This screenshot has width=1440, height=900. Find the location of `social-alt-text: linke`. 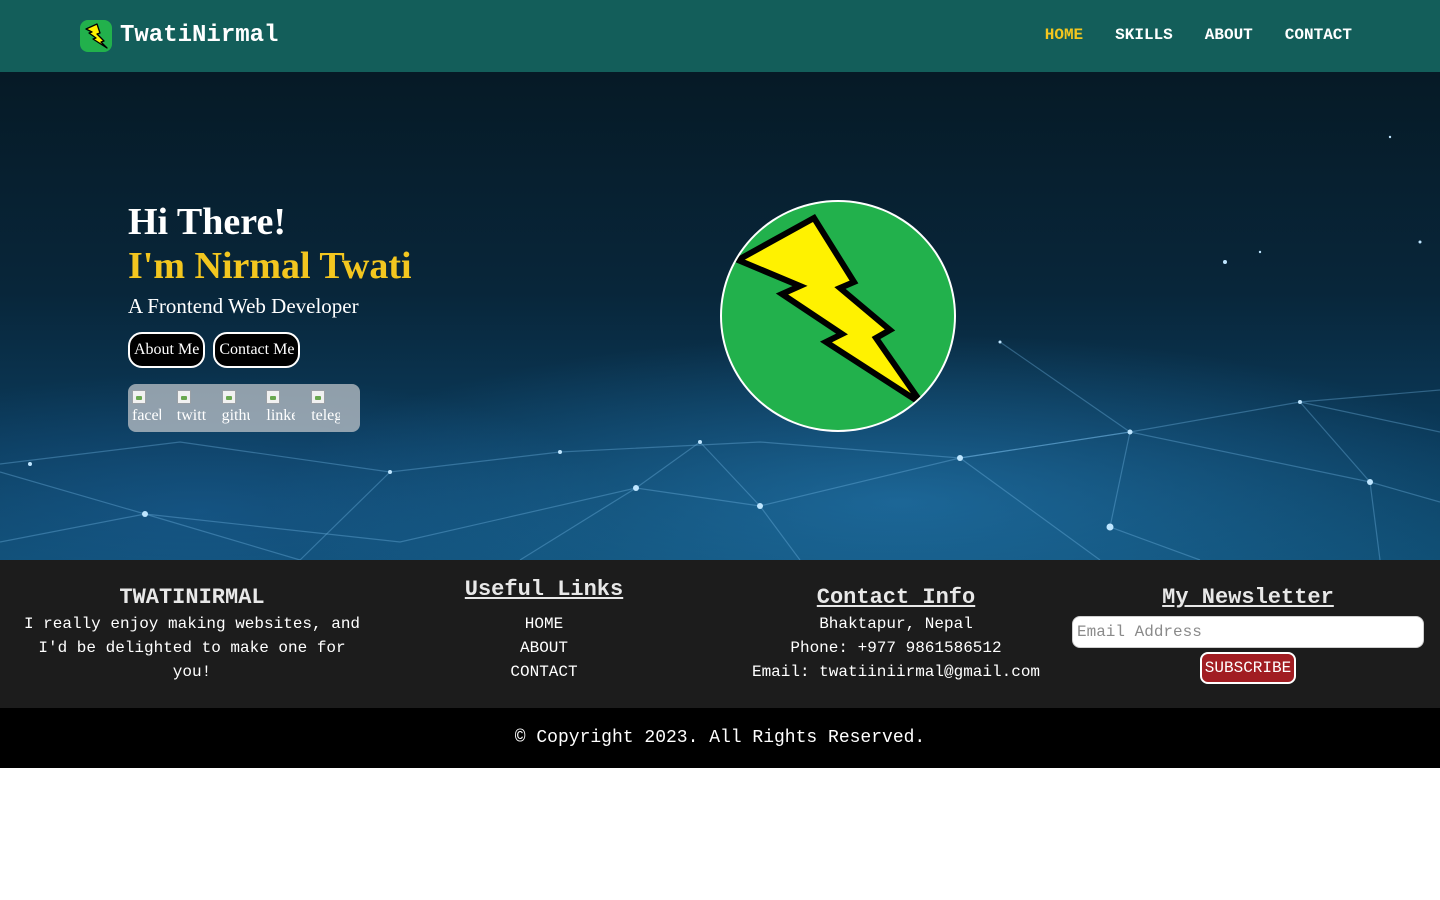

social-alt-text: linke is located at coordinates (281, 415).